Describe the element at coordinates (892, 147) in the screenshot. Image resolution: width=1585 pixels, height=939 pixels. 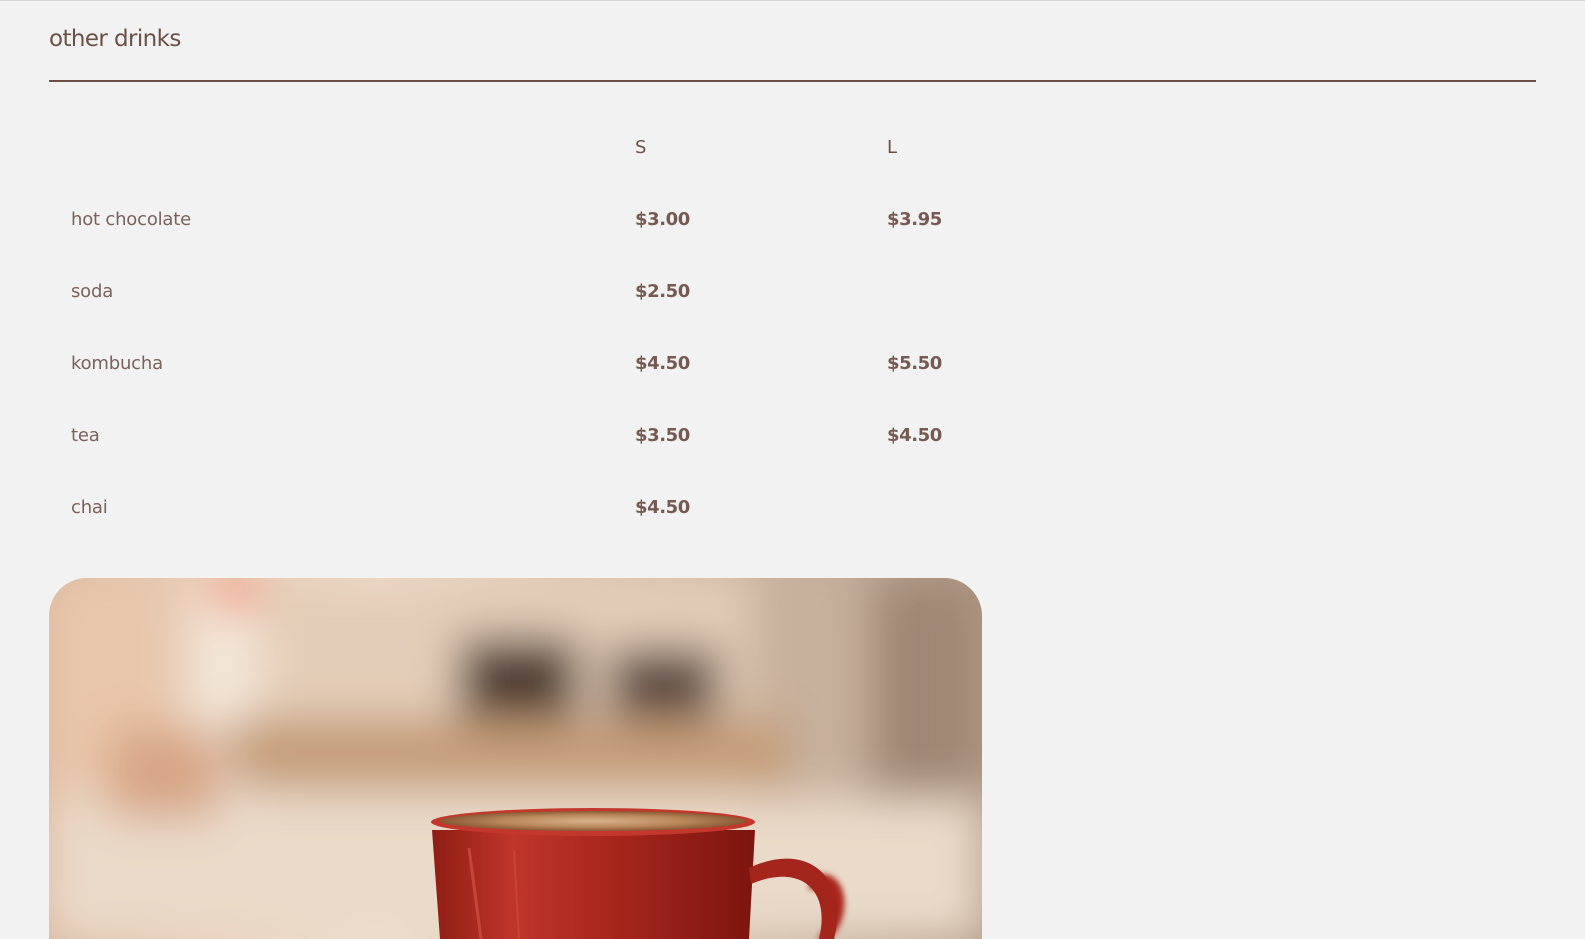
I see `header-size-large: L` at that location.